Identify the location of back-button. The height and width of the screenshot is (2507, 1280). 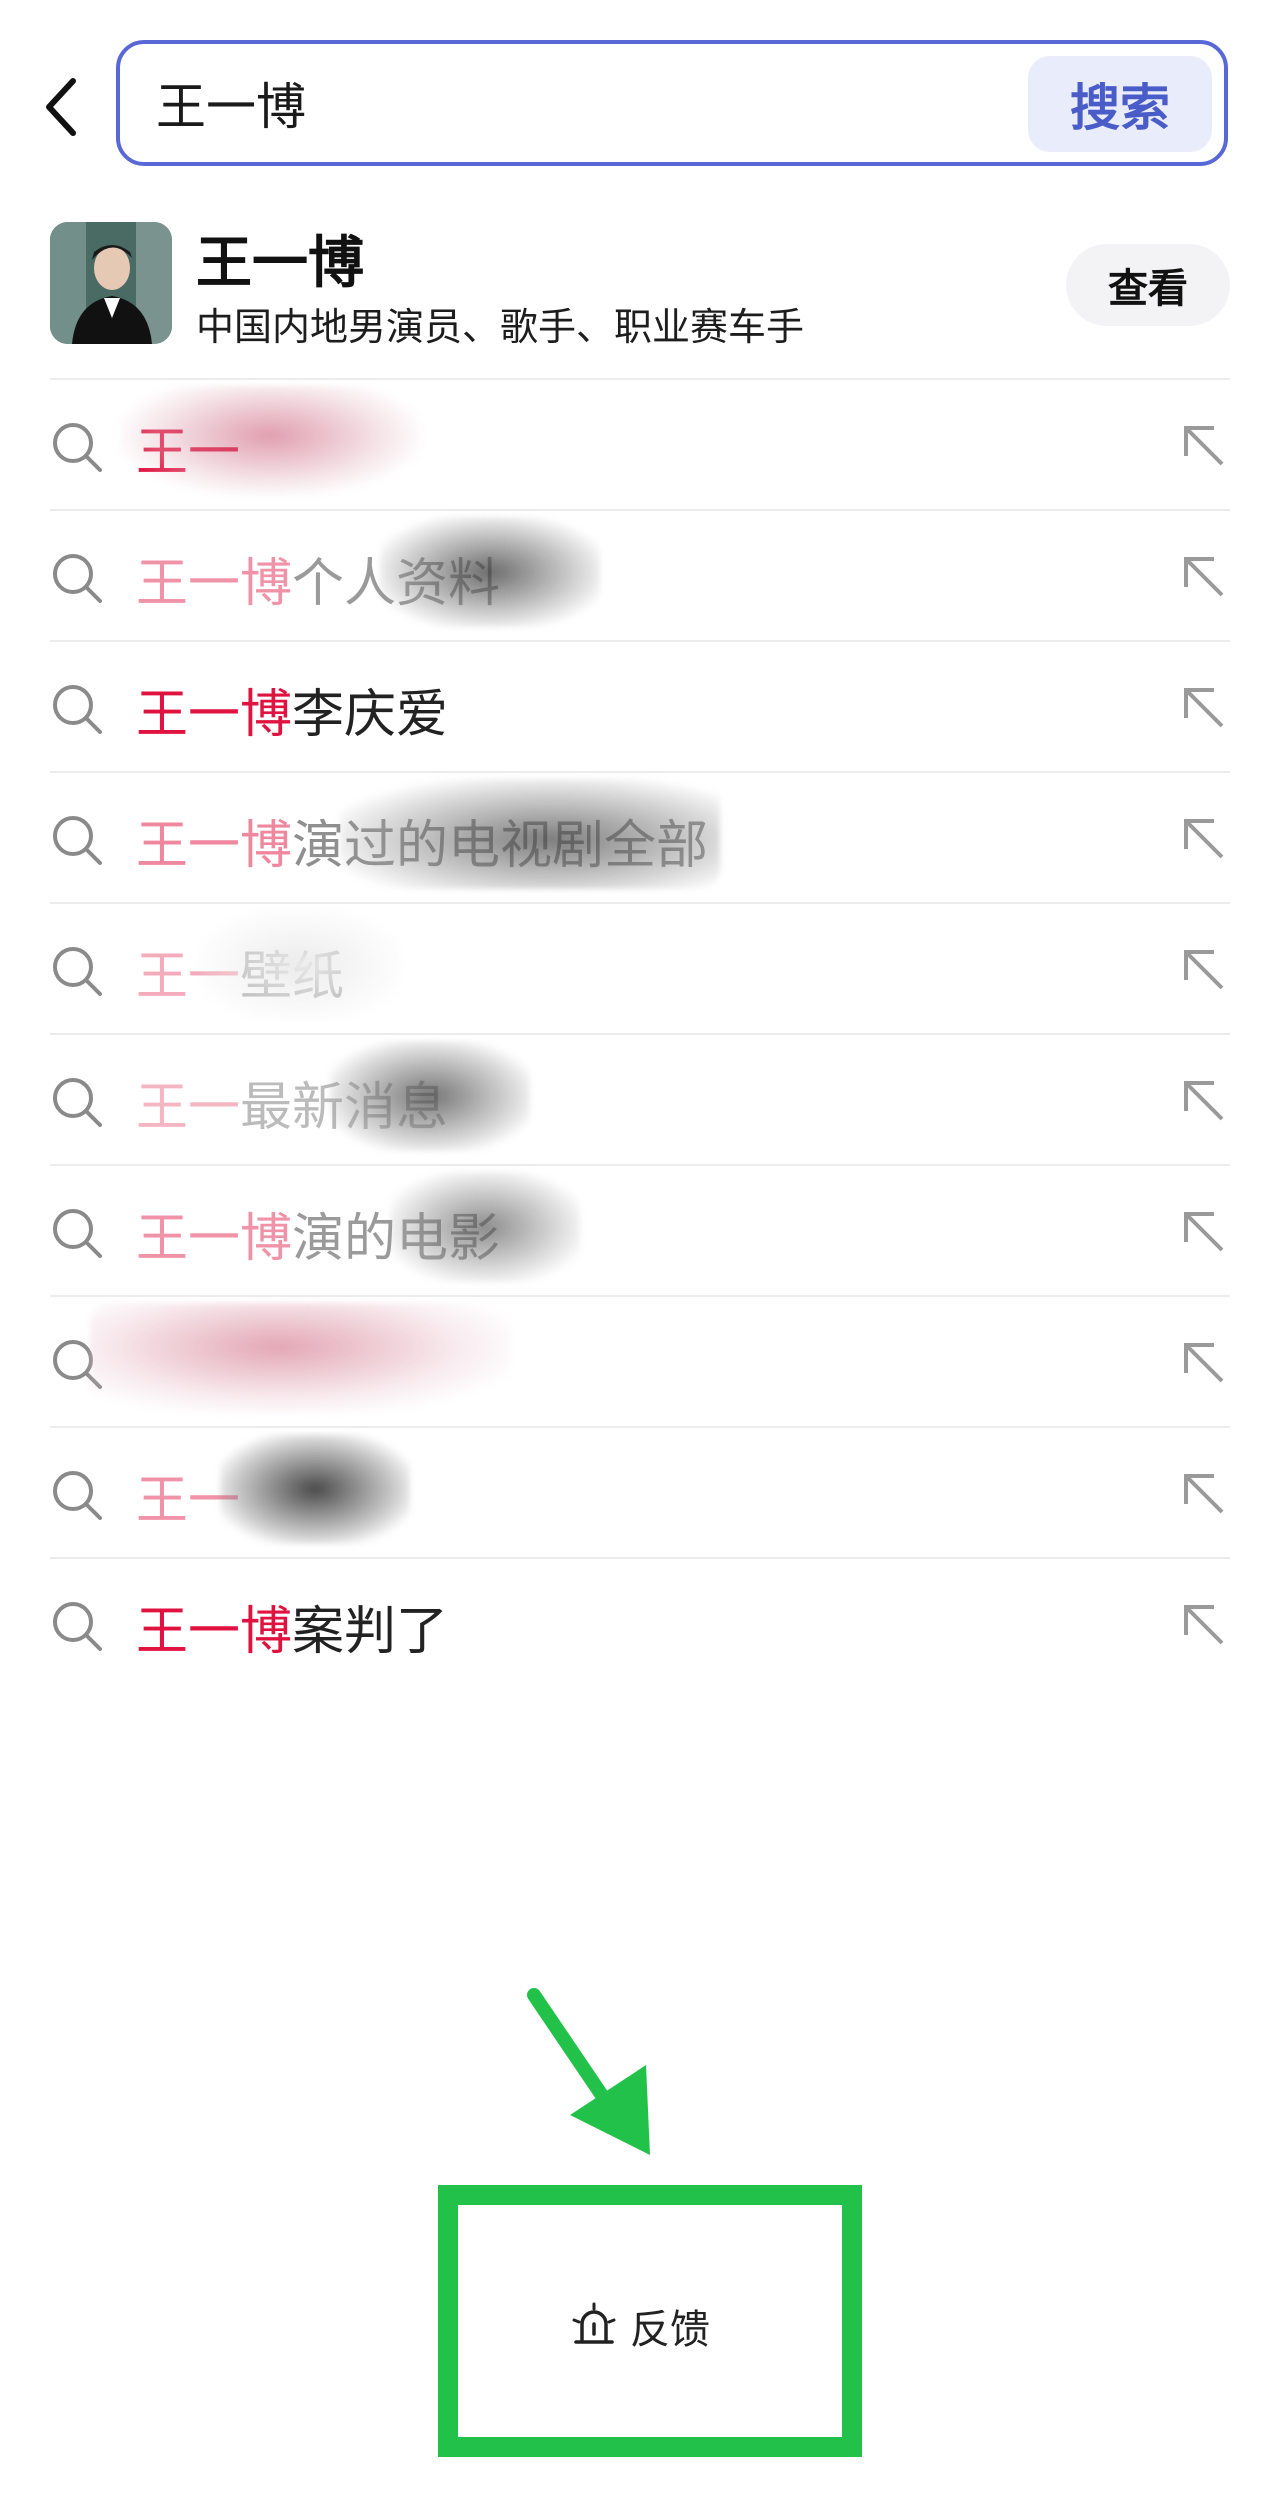
(61, 107).